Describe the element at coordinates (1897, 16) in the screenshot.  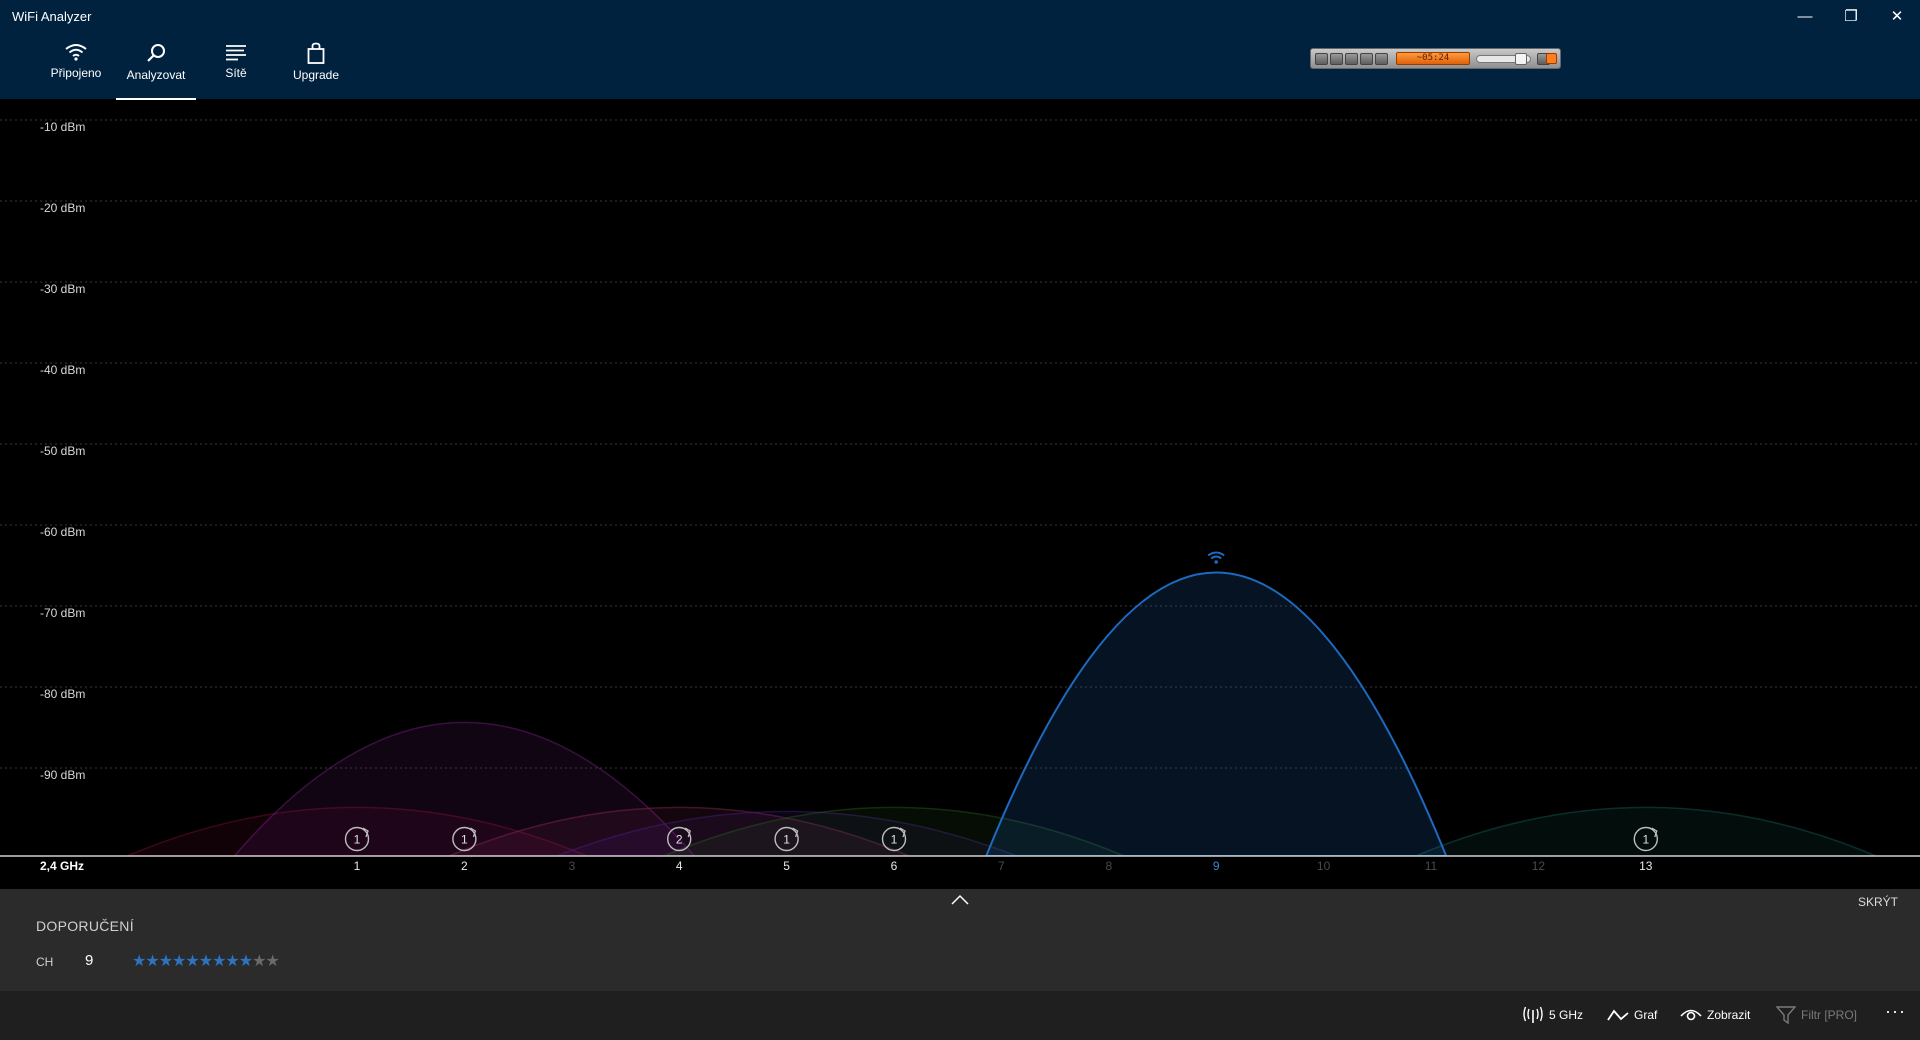
I see `close-button: ✕` at that location.